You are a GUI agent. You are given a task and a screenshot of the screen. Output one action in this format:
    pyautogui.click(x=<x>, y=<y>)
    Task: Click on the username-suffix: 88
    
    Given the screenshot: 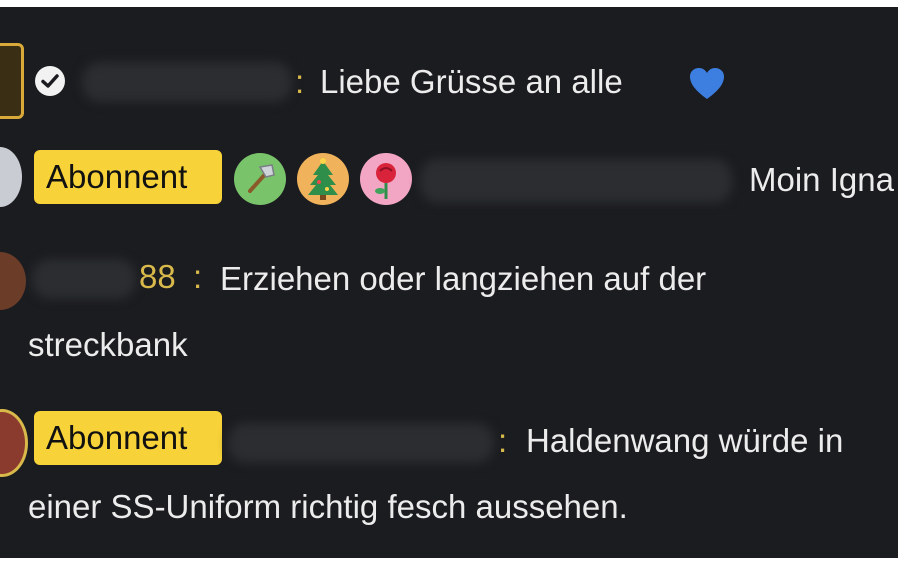 What is the action you would take?
    pyautogui.click(x=157, y=277)
    